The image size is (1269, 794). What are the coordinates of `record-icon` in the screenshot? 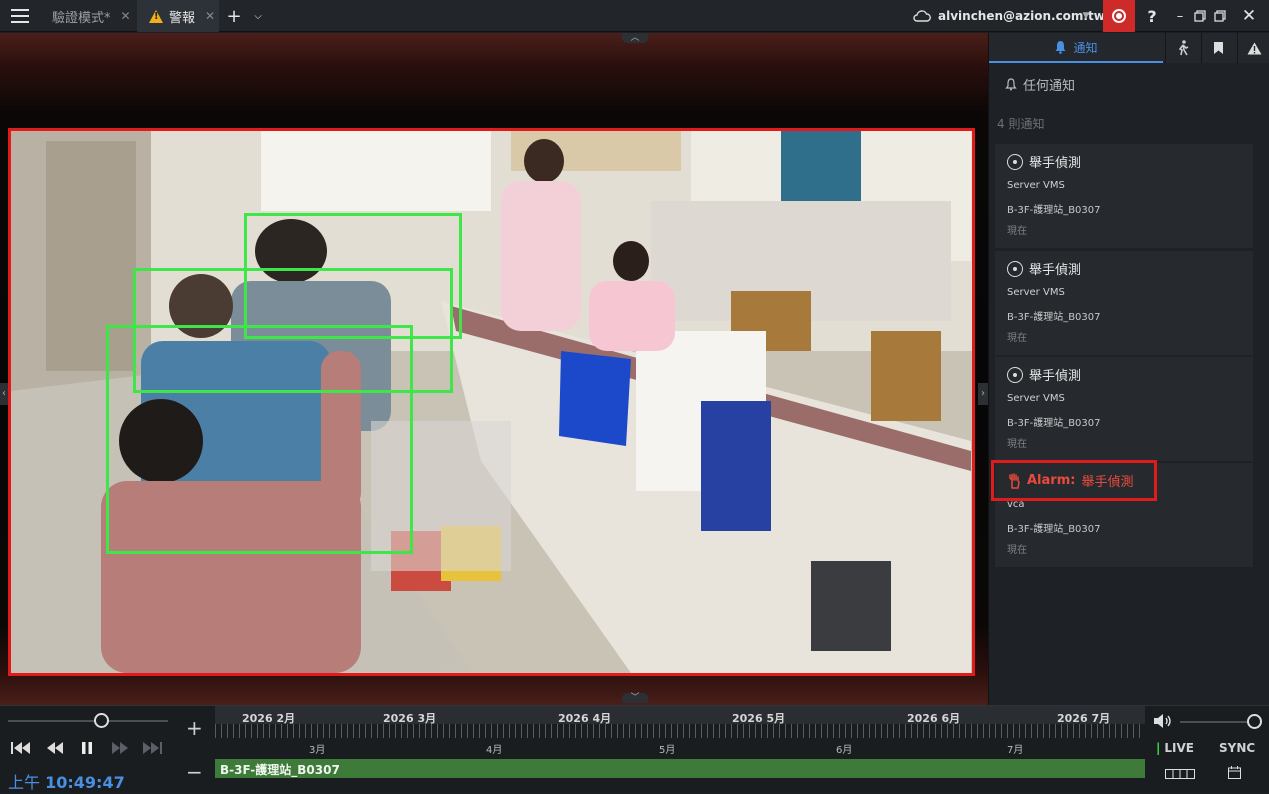 It's located at (1119, 16).